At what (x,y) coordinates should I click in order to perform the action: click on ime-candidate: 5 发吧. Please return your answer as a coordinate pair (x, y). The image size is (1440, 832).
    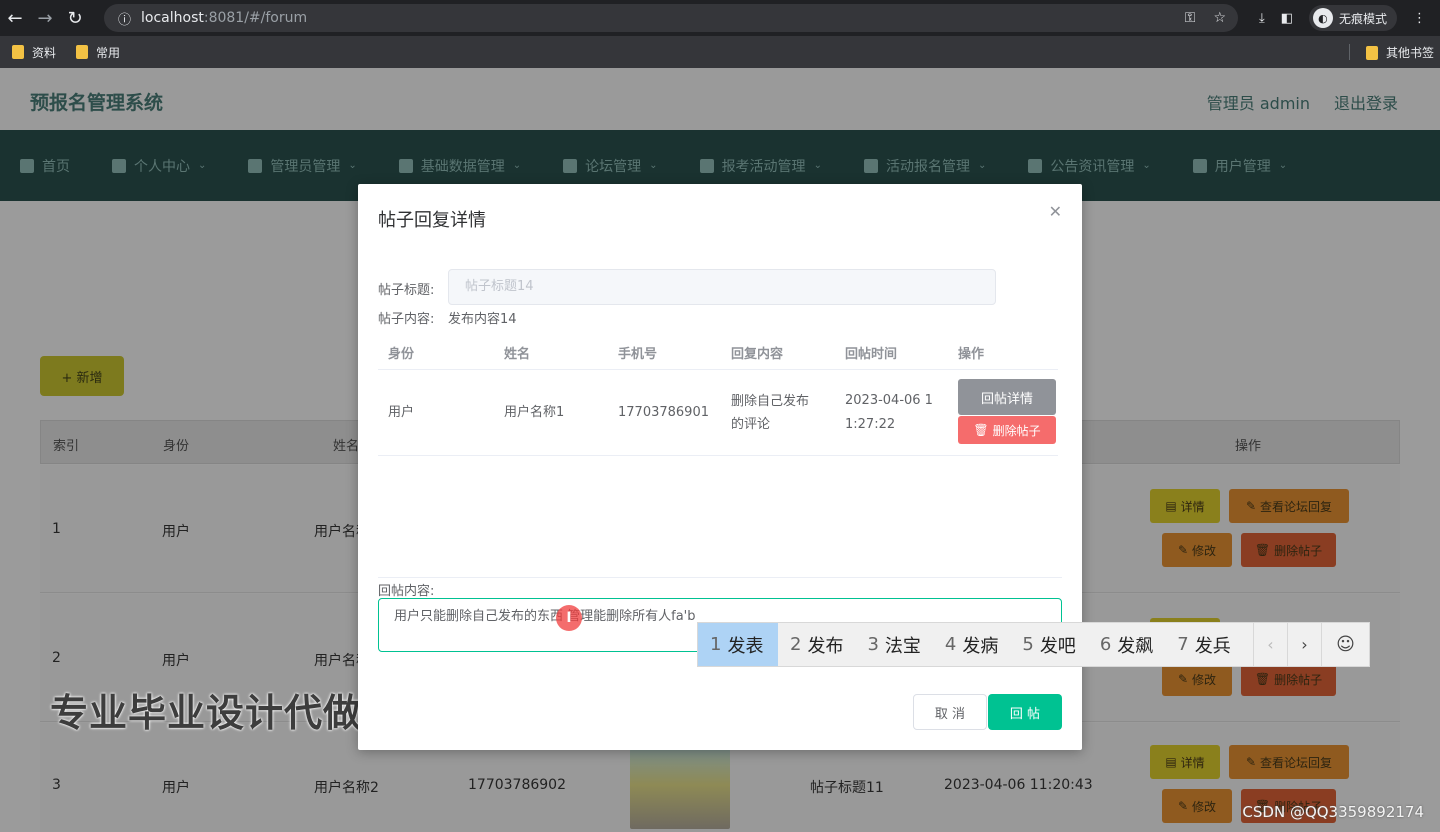
    Looking at the image, I should click on (1048, 644).